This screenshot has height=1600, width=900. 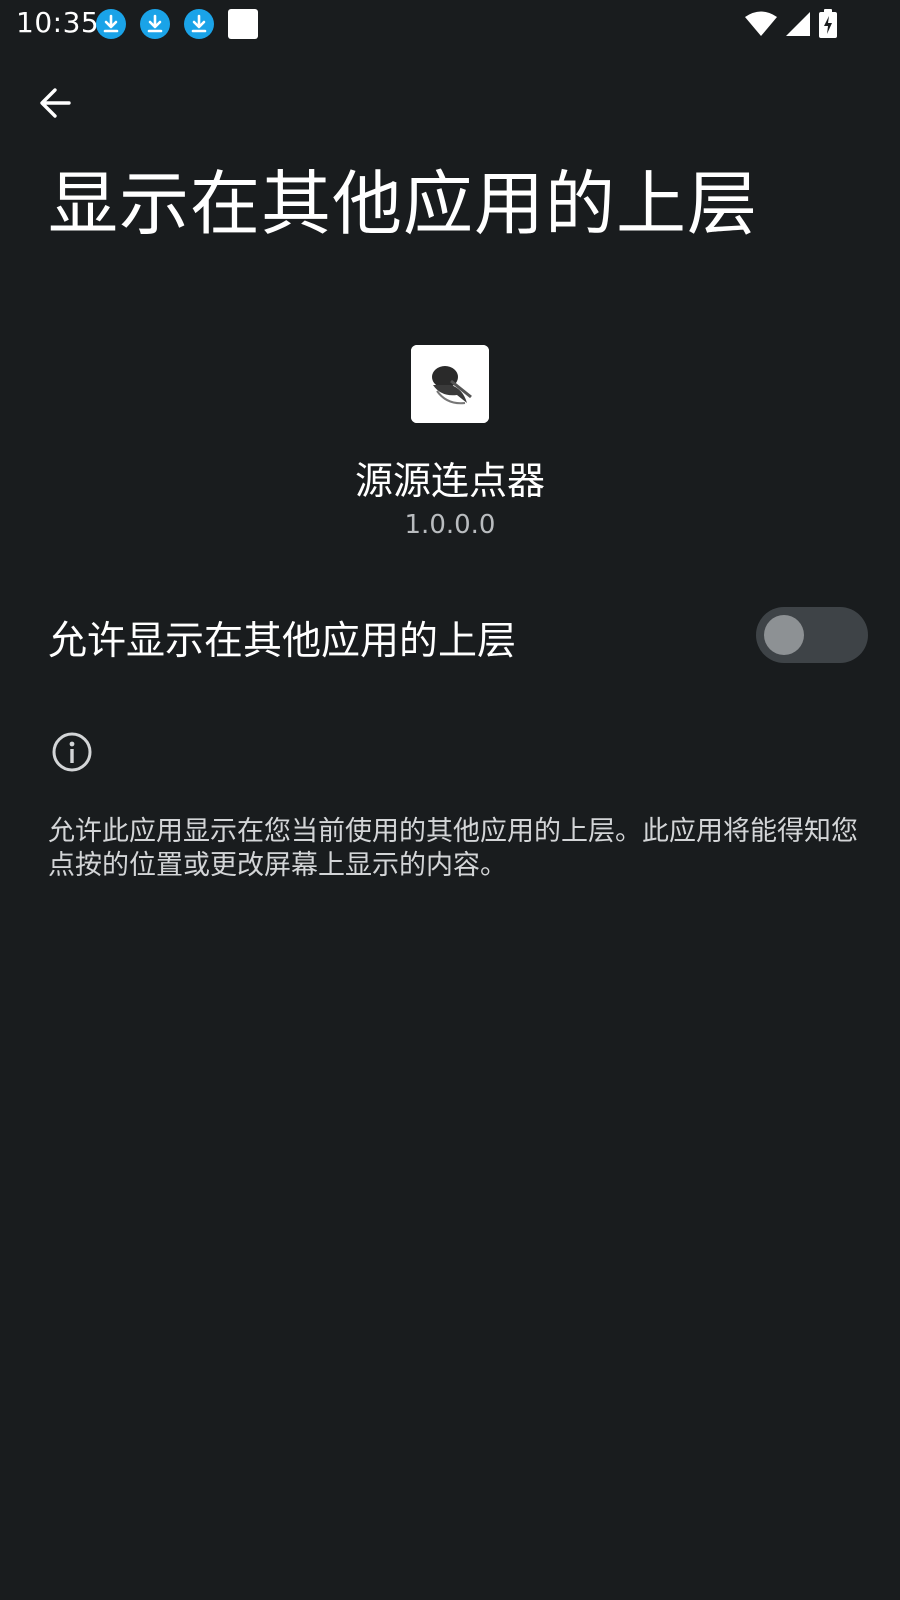 I want to click on battery-charging-icon, so click(x=828, y=26).